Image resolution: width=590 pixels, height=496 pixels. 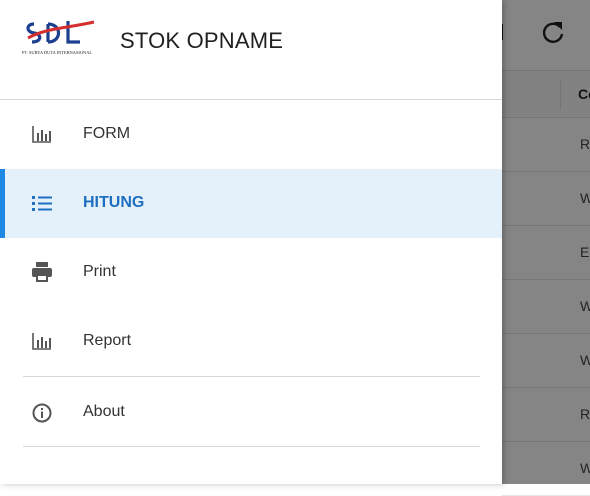 What do you see at coordinates (251, 341) in the screenshot?
I see `nav-item-report: Report` at bounding box center [251, 341].